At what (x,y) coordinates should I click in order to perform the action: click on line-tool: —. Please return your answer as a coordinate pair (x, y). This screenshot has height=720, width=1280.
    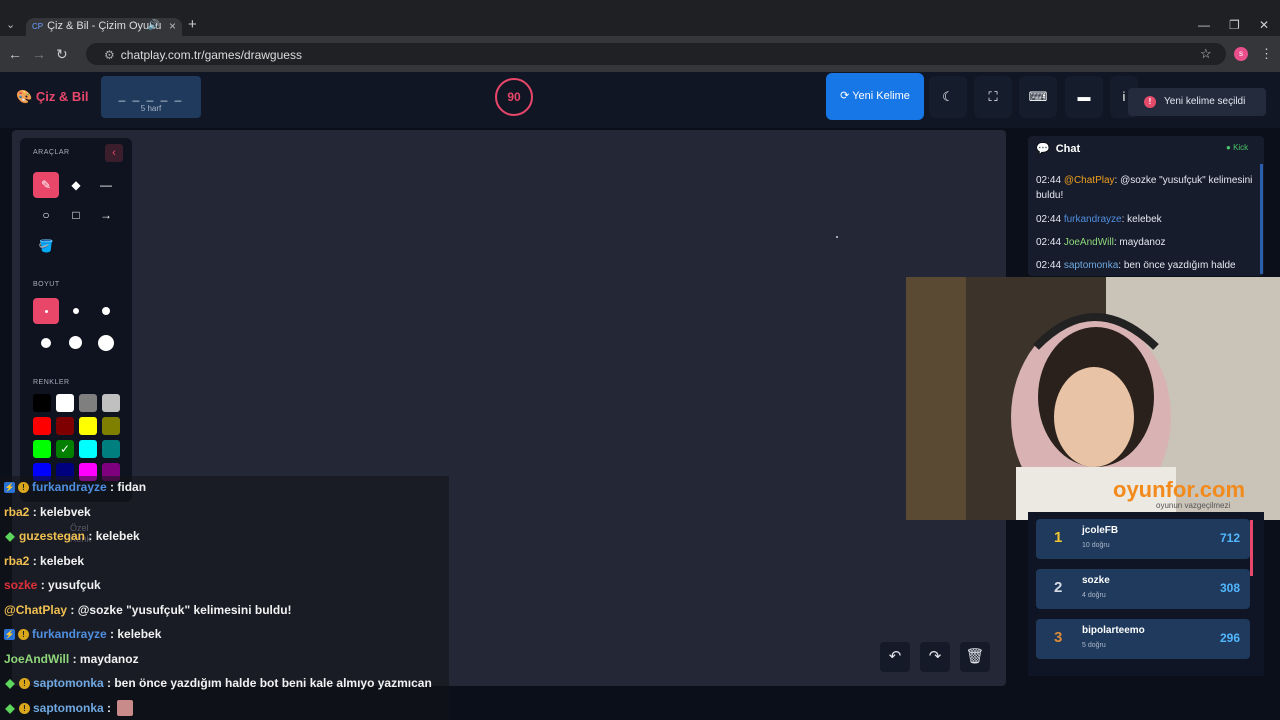
    Looking at the image, I should click on (106, 185).